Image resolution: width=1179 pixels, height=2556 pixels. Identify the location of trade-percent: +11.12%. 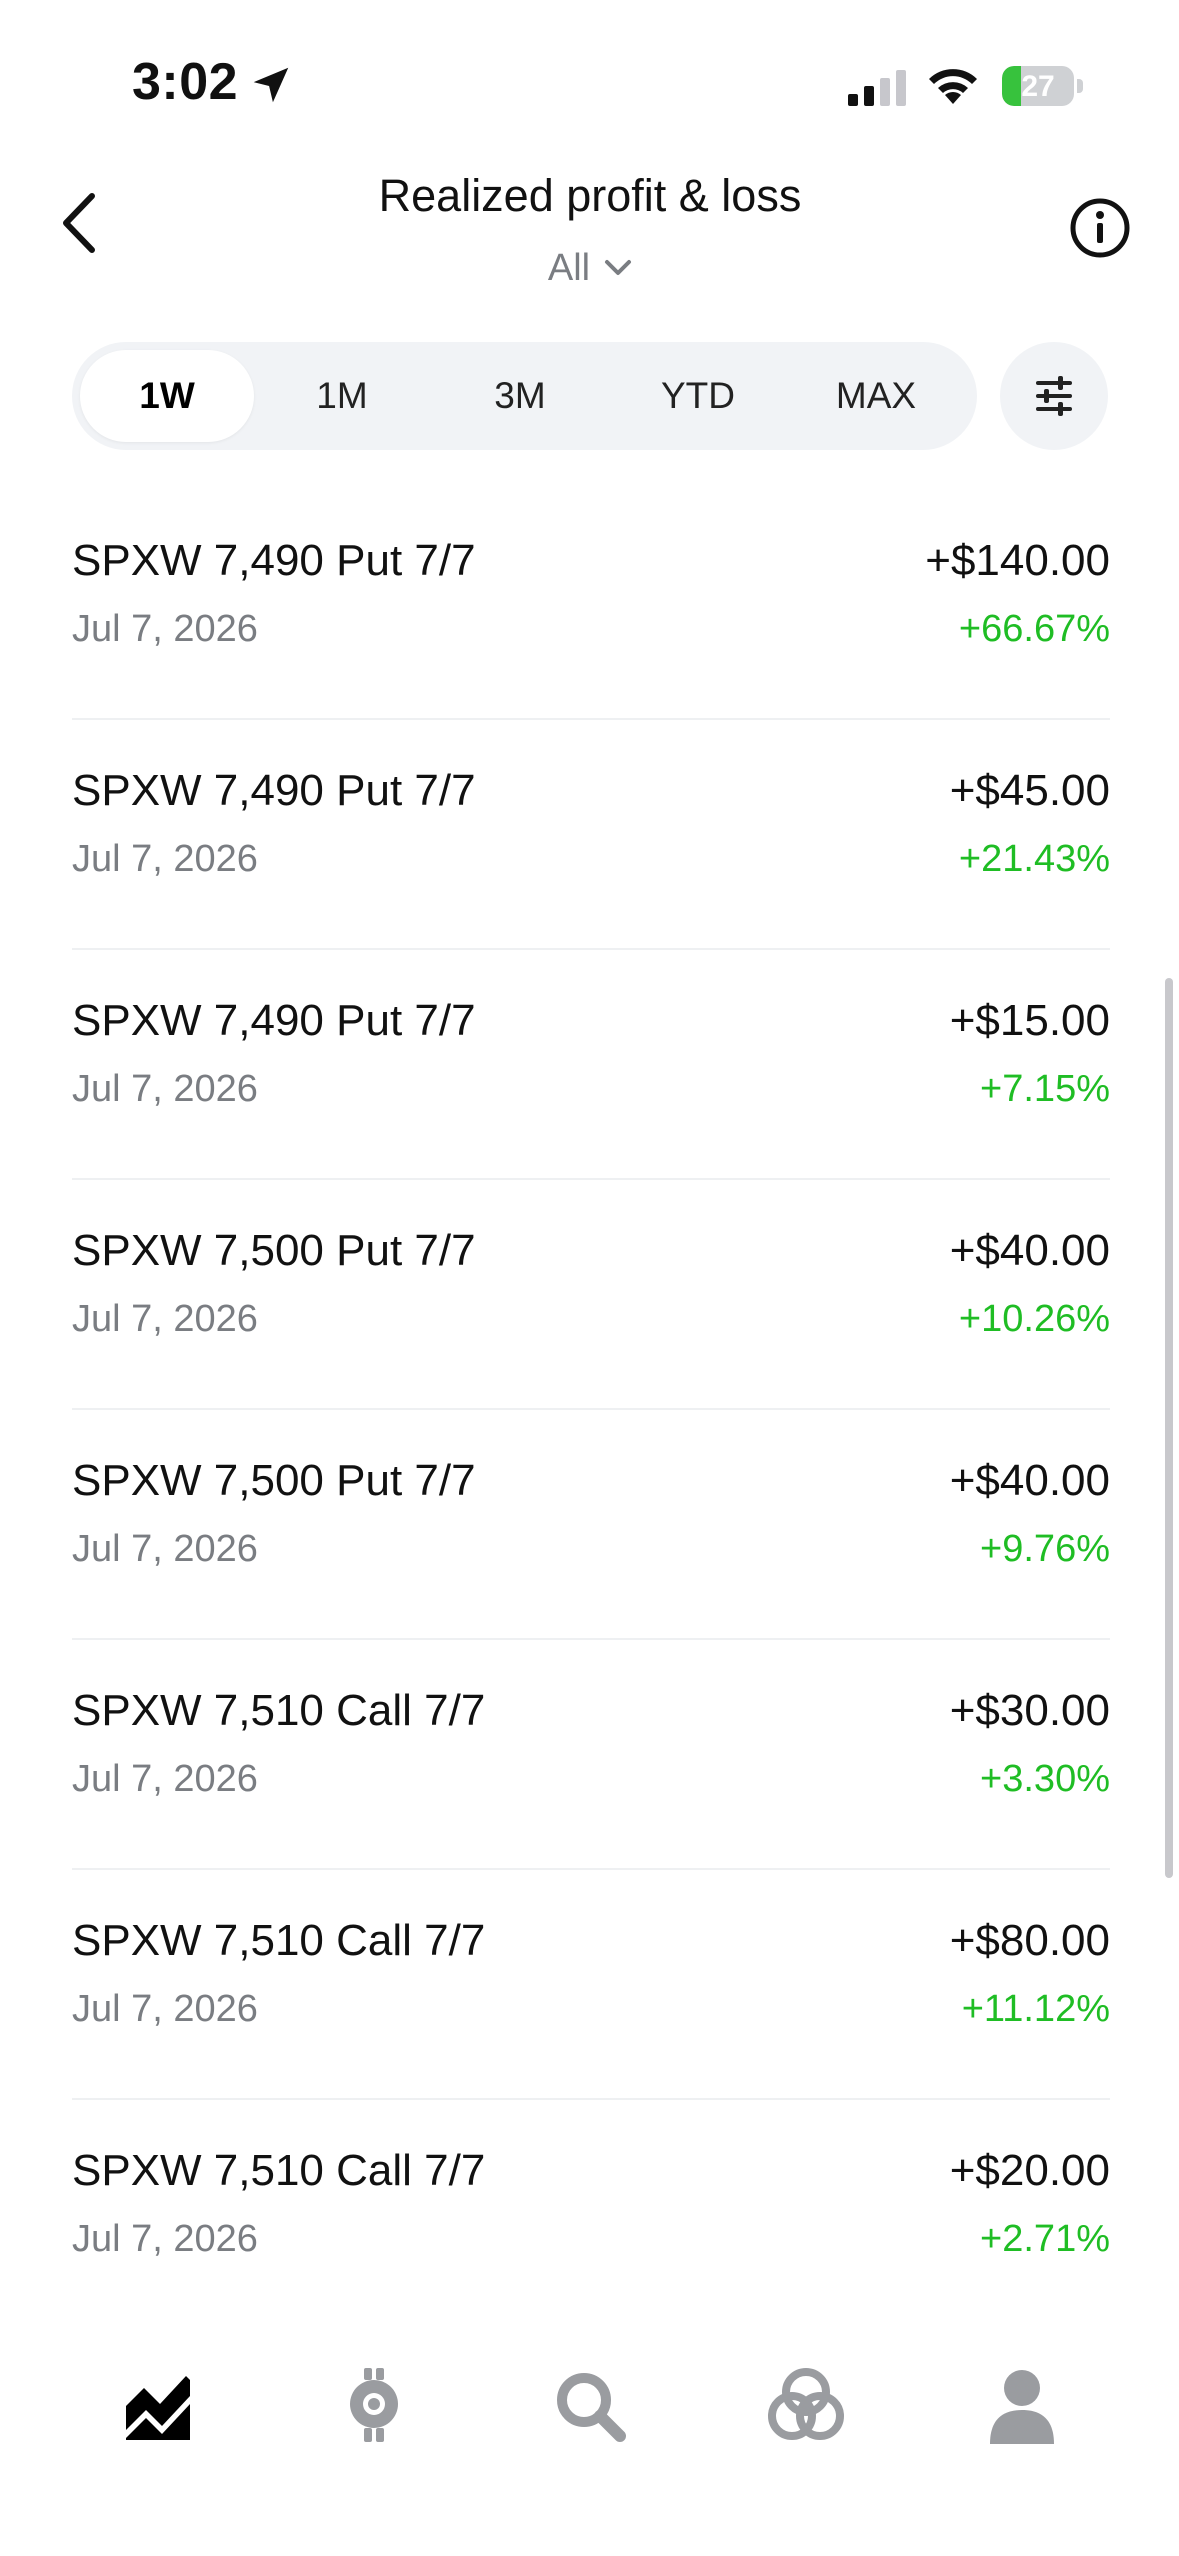
(1035, 2009).